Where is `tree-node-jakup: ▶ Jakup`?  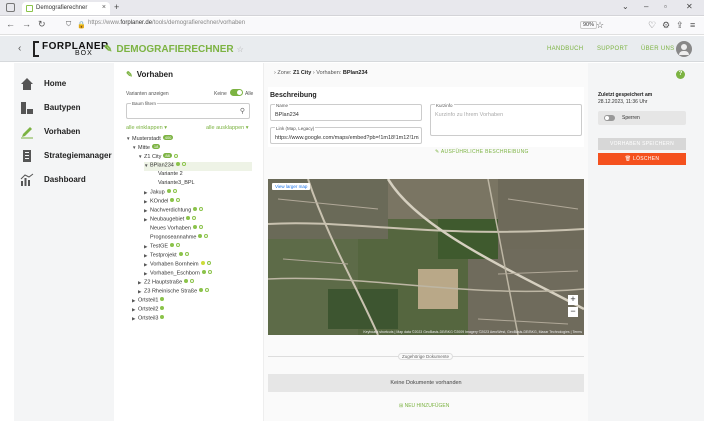
tree-node-jakup: ▶ Jakup is located at coordinates (160, 193).